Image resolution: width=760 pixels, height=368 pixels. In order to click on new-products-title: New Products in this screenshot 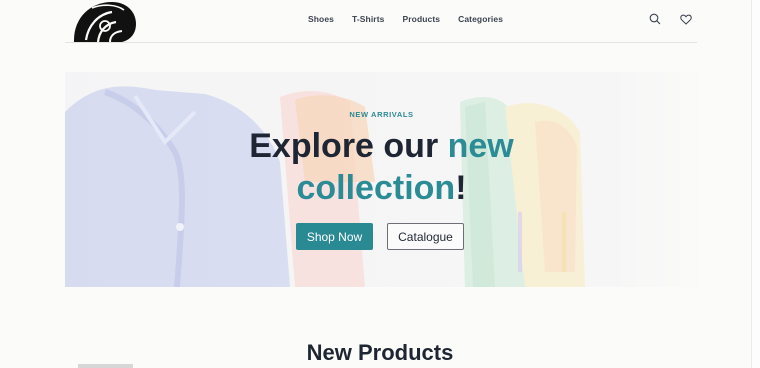, I will do `click(380, 352)`.